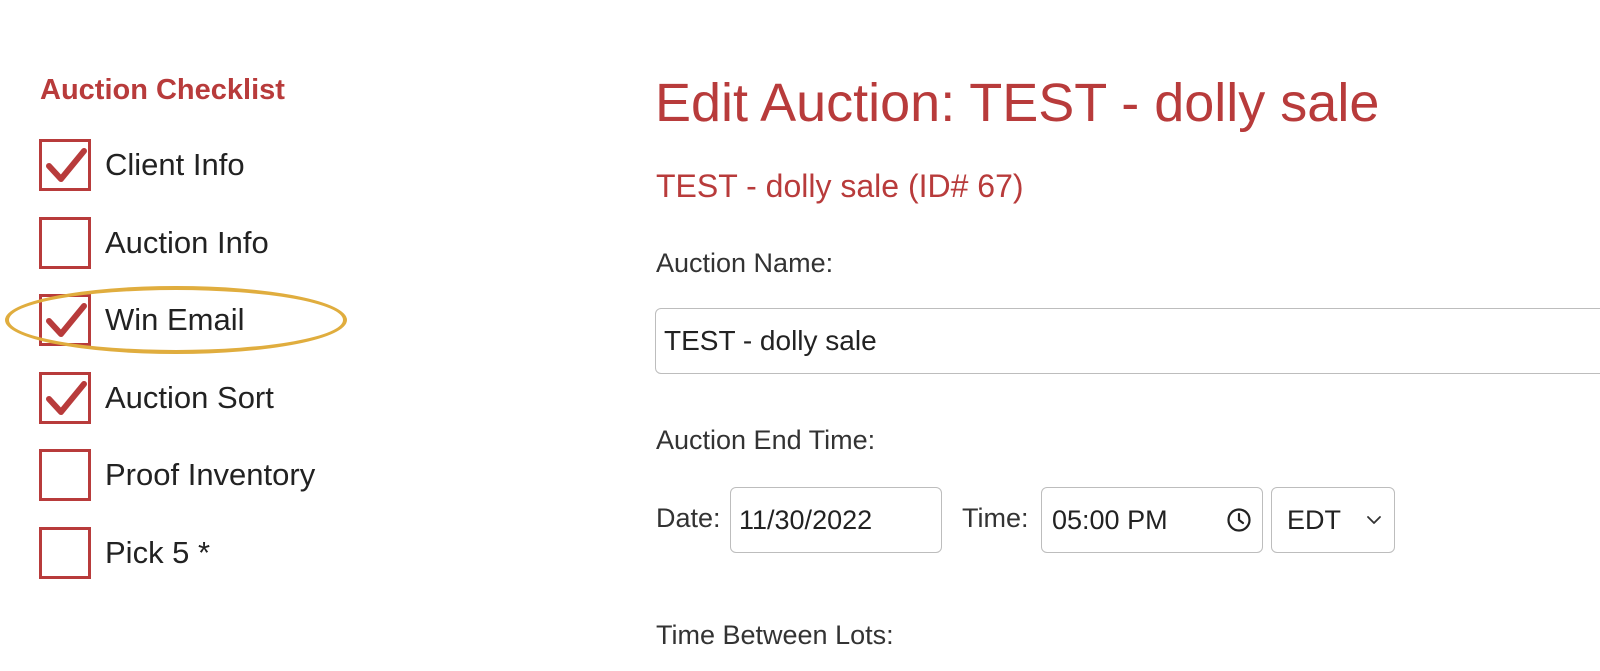 The height and width of the screenshot is (671, 1600). Describe the element at coordinates (1314, 519) in the screenshot. I see `timezone-value: EDT` at that location.